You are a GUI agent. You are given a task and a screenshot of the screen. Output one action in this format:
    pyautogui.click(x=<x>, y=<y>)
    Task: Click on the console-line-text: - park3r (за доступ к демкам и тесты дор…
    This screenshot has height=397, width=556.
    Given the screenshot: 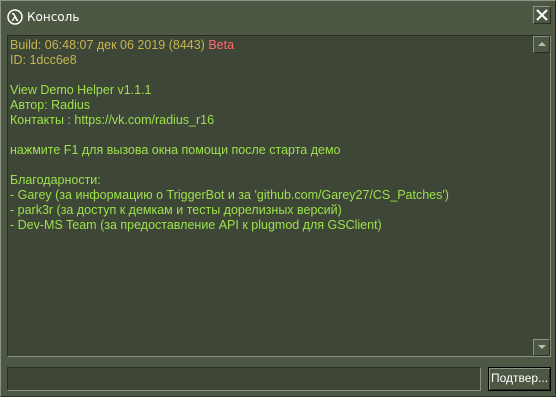 What is the action you would take?
    pyautogui.click(x=176, y=210)
    